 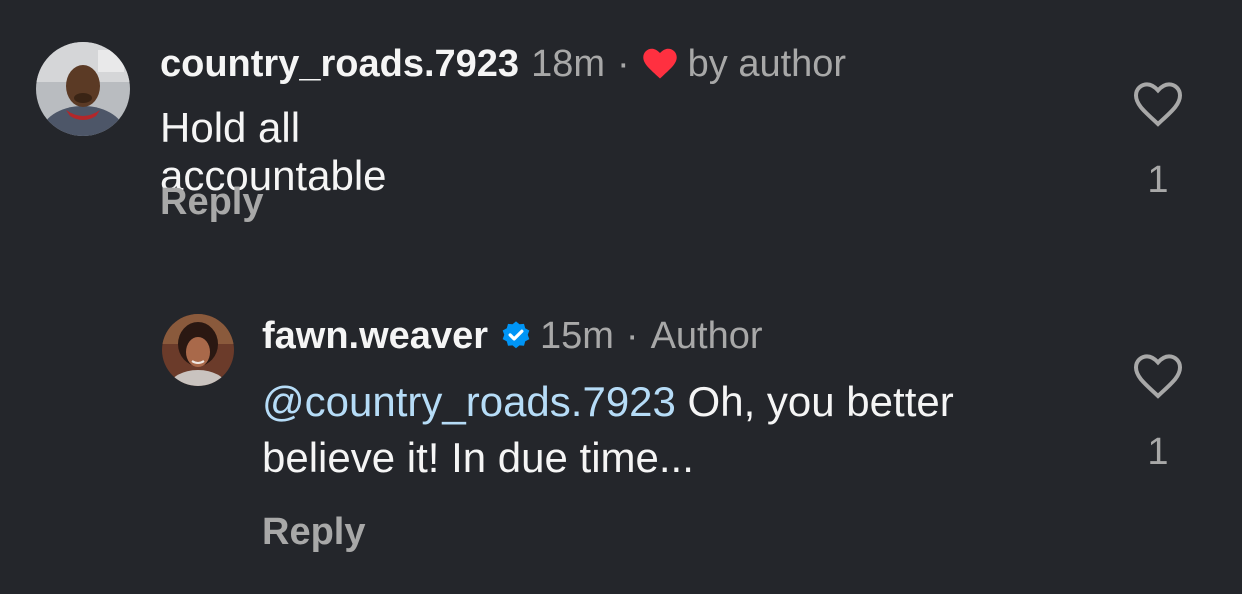 What do you see at coordinates (577, 335) in the screenshot?
I see `timestamp: 15m` at bounding box center [577, 335].